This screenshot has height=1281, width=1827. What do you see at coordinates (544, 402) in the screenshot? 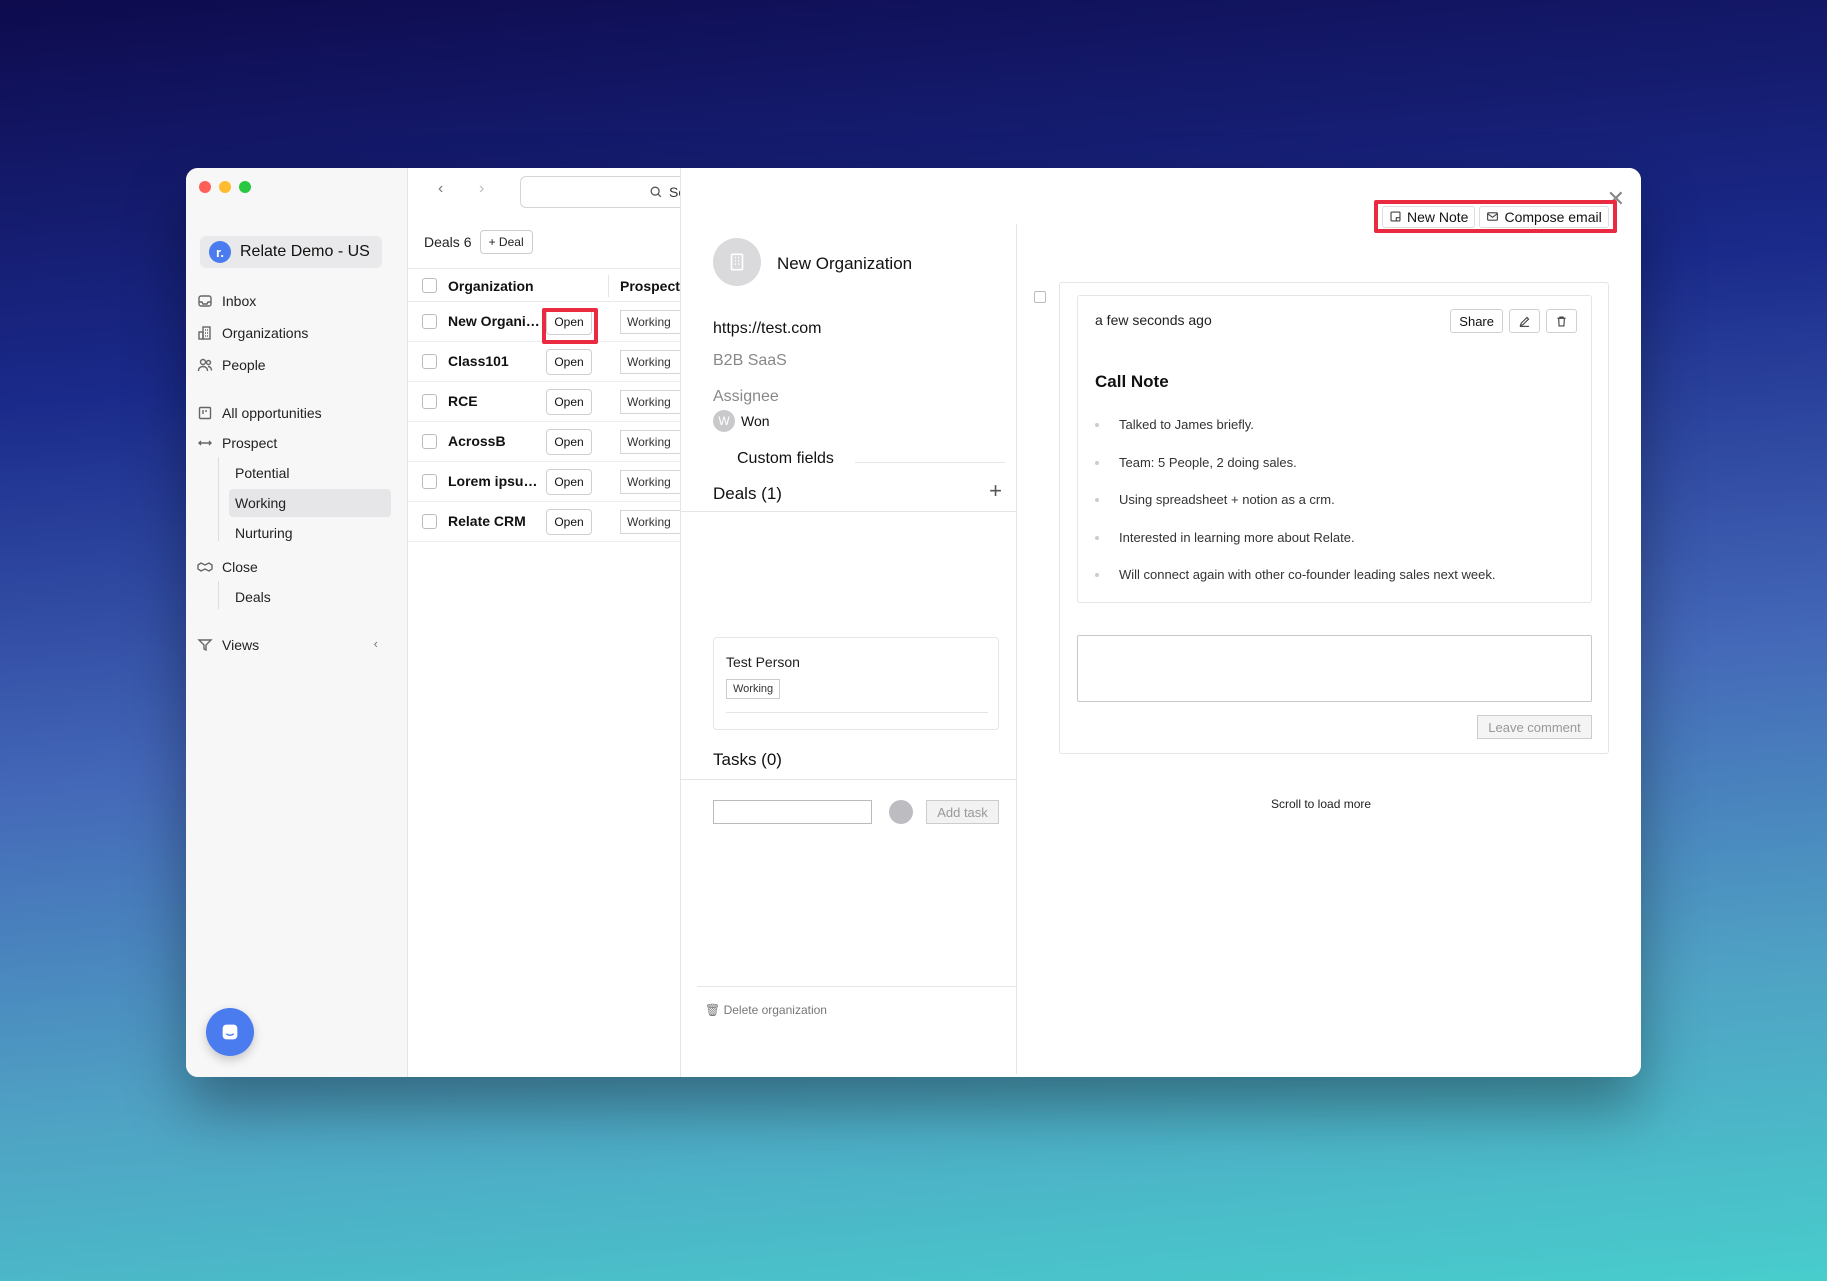
I see `table-row: RCE Open Working` at bounding box center [544, 402].